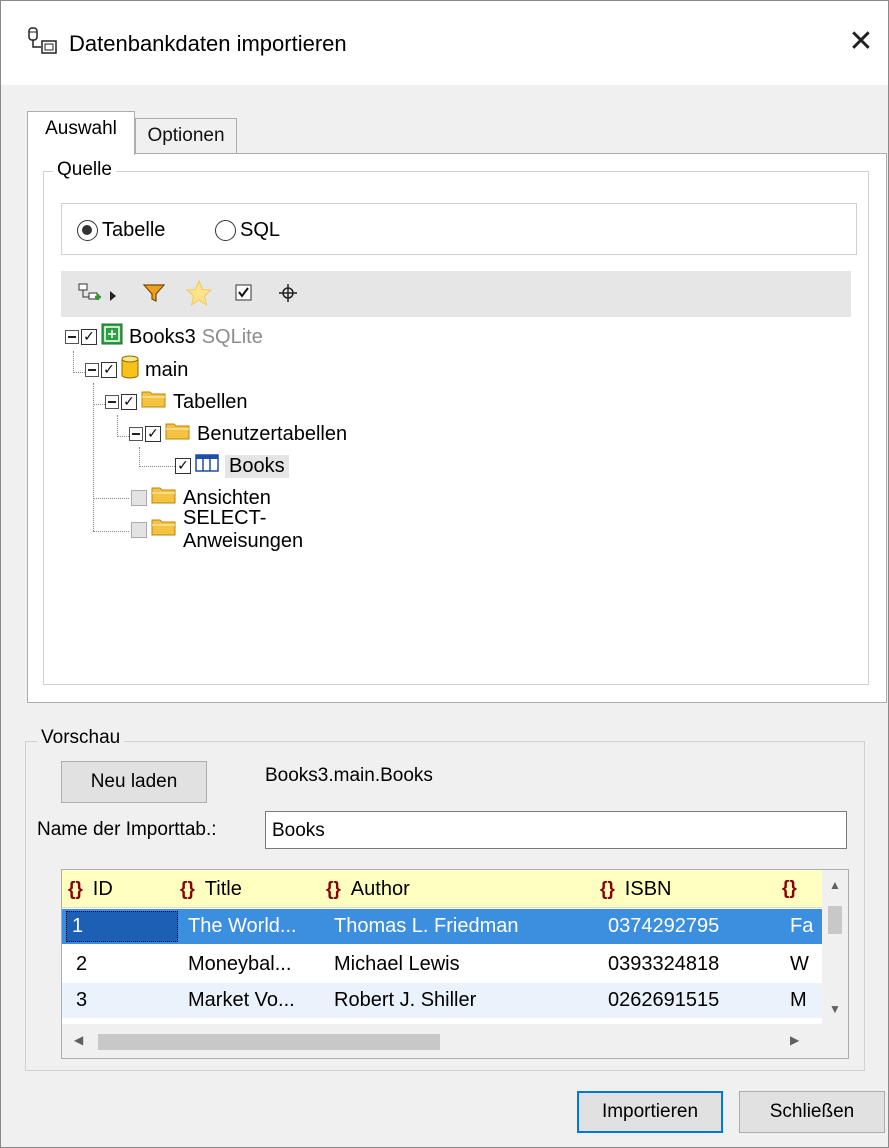 Image resolution: width=889 pixels, height=1148 pixels. I want to click on connection-icon, so click(112, 337).